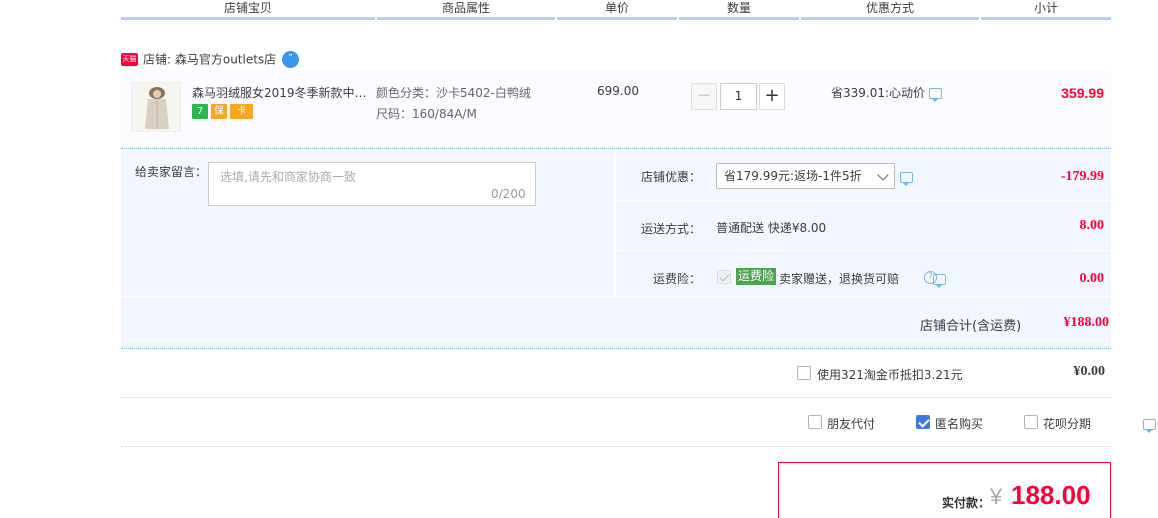 This screenshot has width=1158, height=518. Describe the element at coordinates (129, 59) in the screenshot. I see `tmall-icon: 天猫` at that location.